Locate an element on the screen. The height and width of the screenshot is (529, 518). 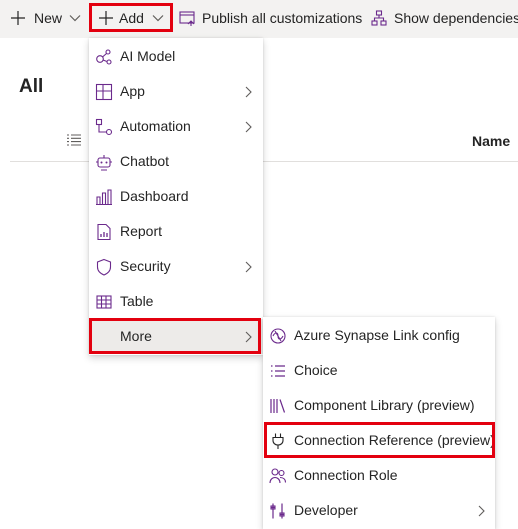
table-icon is located at coordinates (104, 302).